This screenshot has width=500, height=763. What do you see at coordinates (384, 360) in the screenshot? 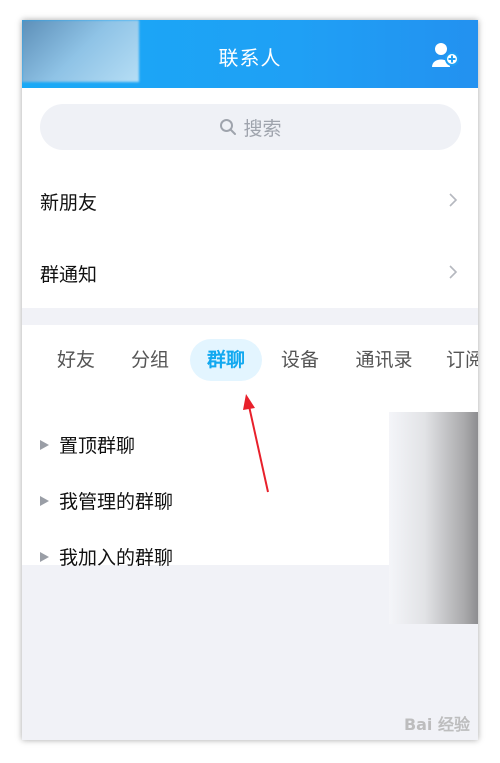
I see `tab-address-book: 通讯录` at bounding box center [384, 360].